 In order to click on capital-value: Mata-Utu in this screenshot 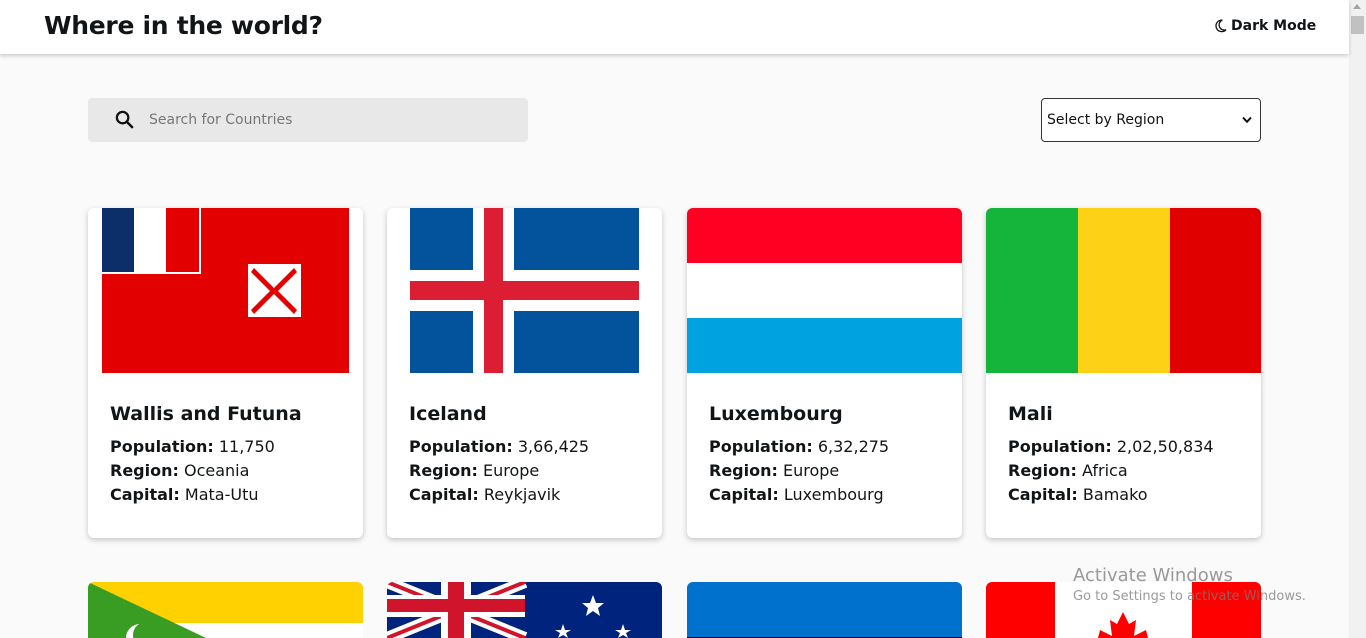, I will do `click(221, 494)`.